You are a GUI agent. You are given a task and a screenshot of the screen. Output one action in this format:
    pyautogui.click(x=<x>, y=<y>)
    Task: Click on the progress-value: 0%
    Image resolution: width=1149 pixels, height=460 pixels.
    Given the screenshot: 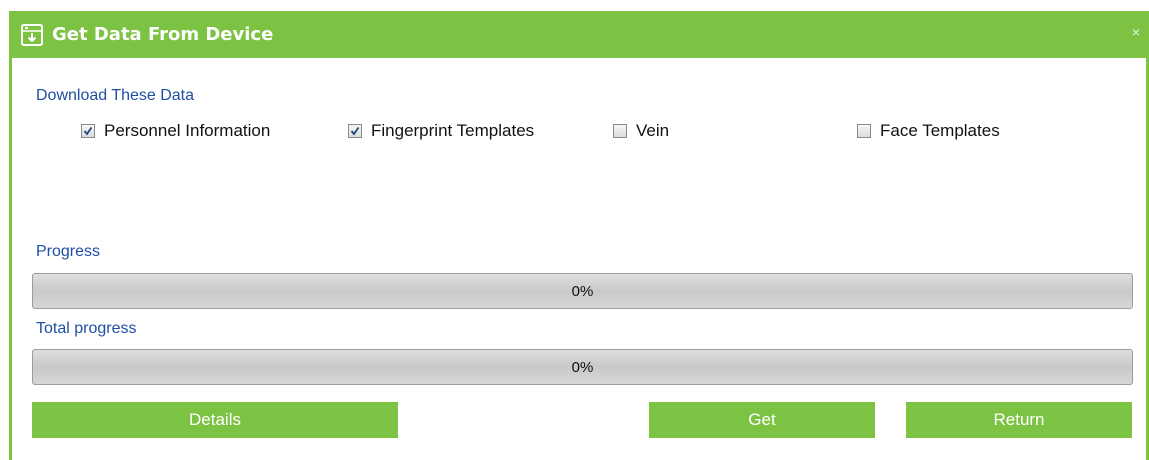 What is the action you would take?
    pyautogui.click(x=582, y=291)
    